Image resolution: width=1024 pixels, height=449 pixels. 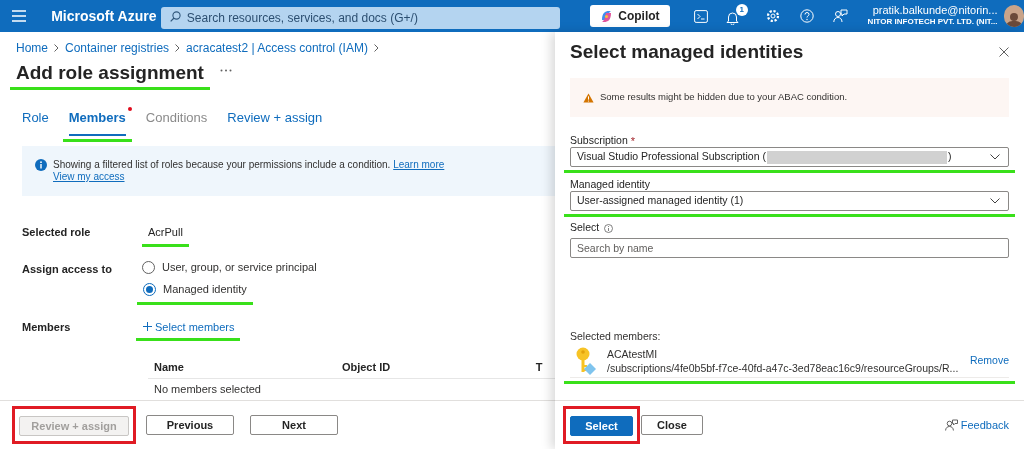 What do you see at coordinates (630, 16) in the screenshot?
I see `copilot-button: Copilot` at bounding box center [630, 16].